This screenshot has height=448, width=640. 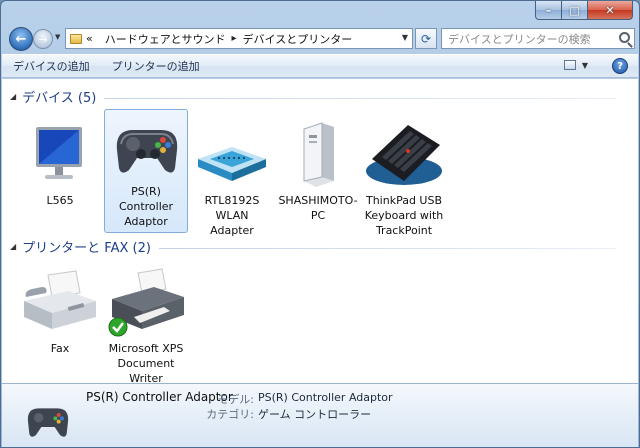 I want to click on refresh-button: ⟳, so click(x=426, y=38).